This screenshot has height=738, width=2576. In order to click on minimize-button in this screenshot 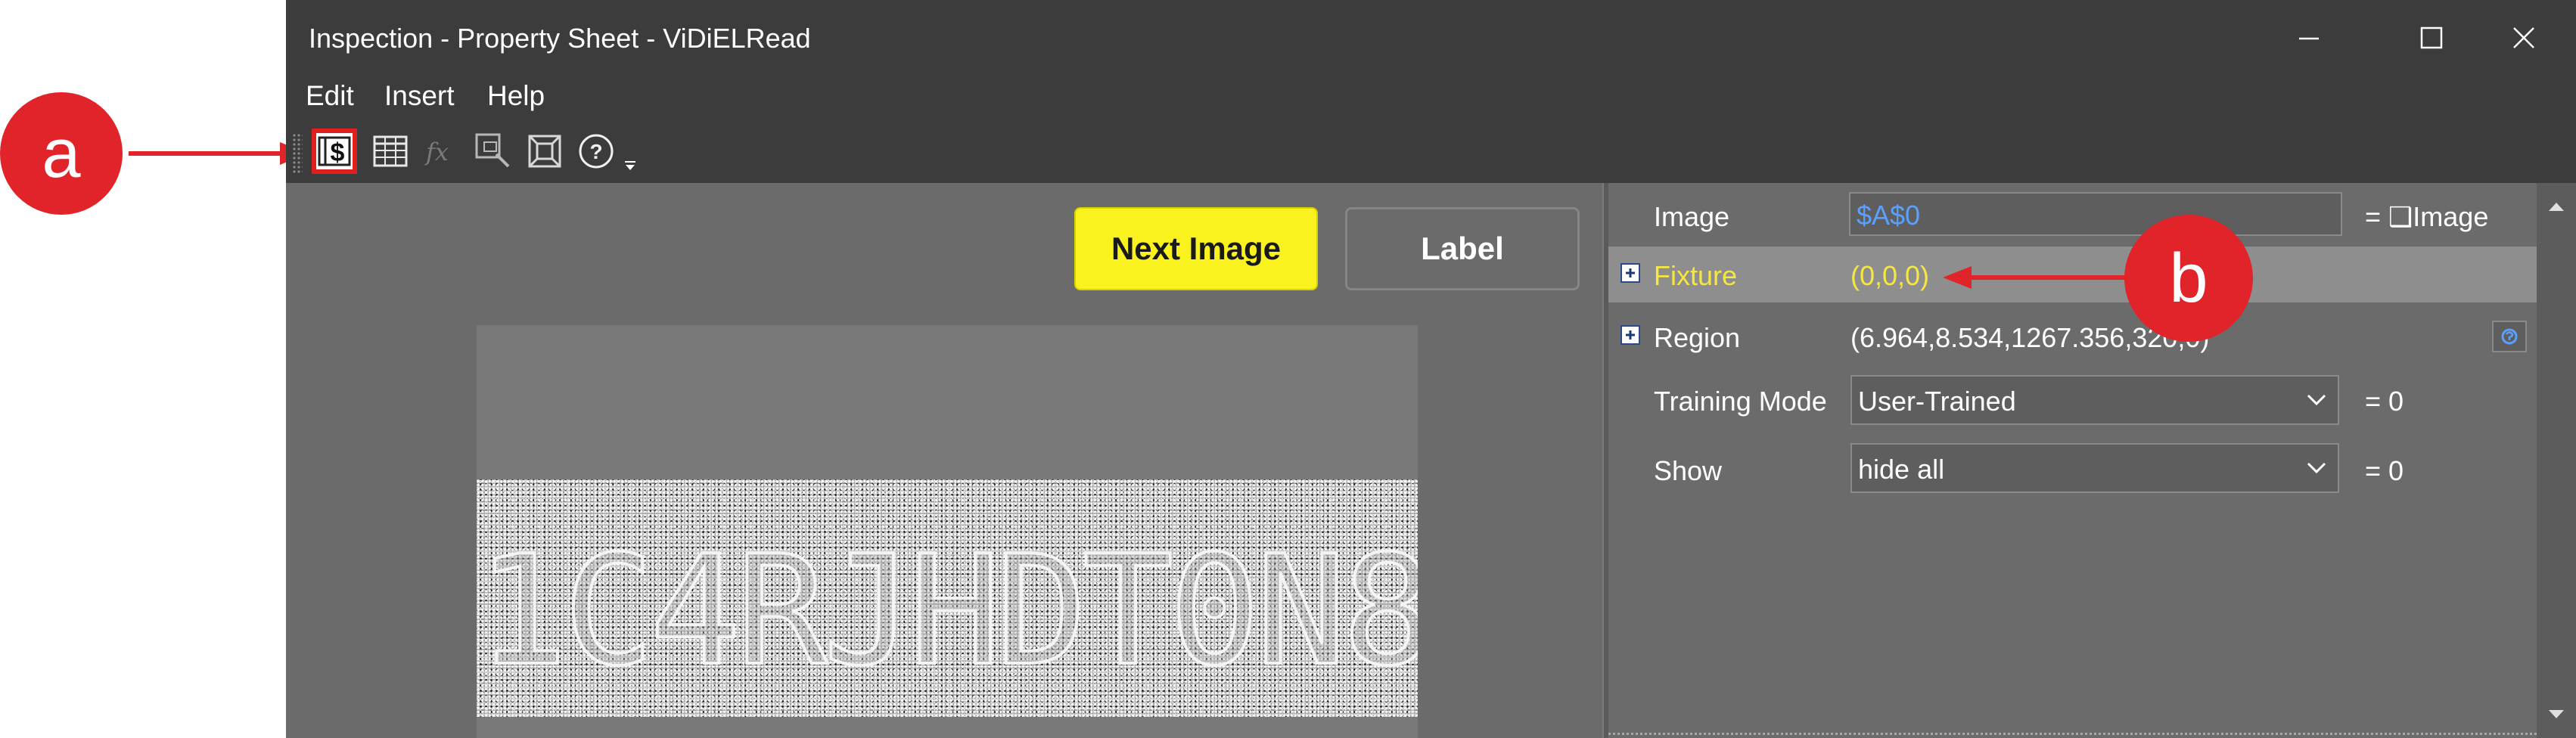, I will do `click(2309, 38)`.